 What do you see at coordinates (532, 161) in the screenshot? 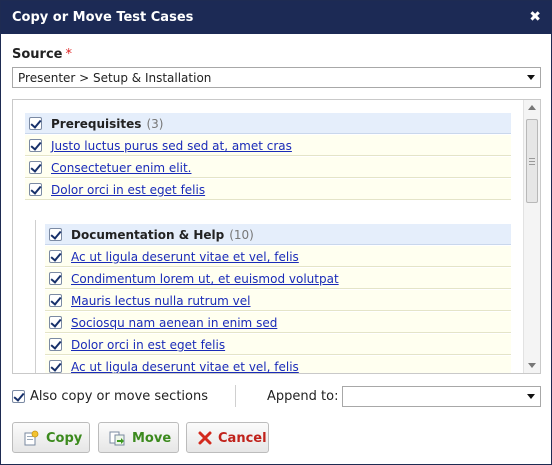
I see `scrollbar-thumb` at bounding box center [532, 161].